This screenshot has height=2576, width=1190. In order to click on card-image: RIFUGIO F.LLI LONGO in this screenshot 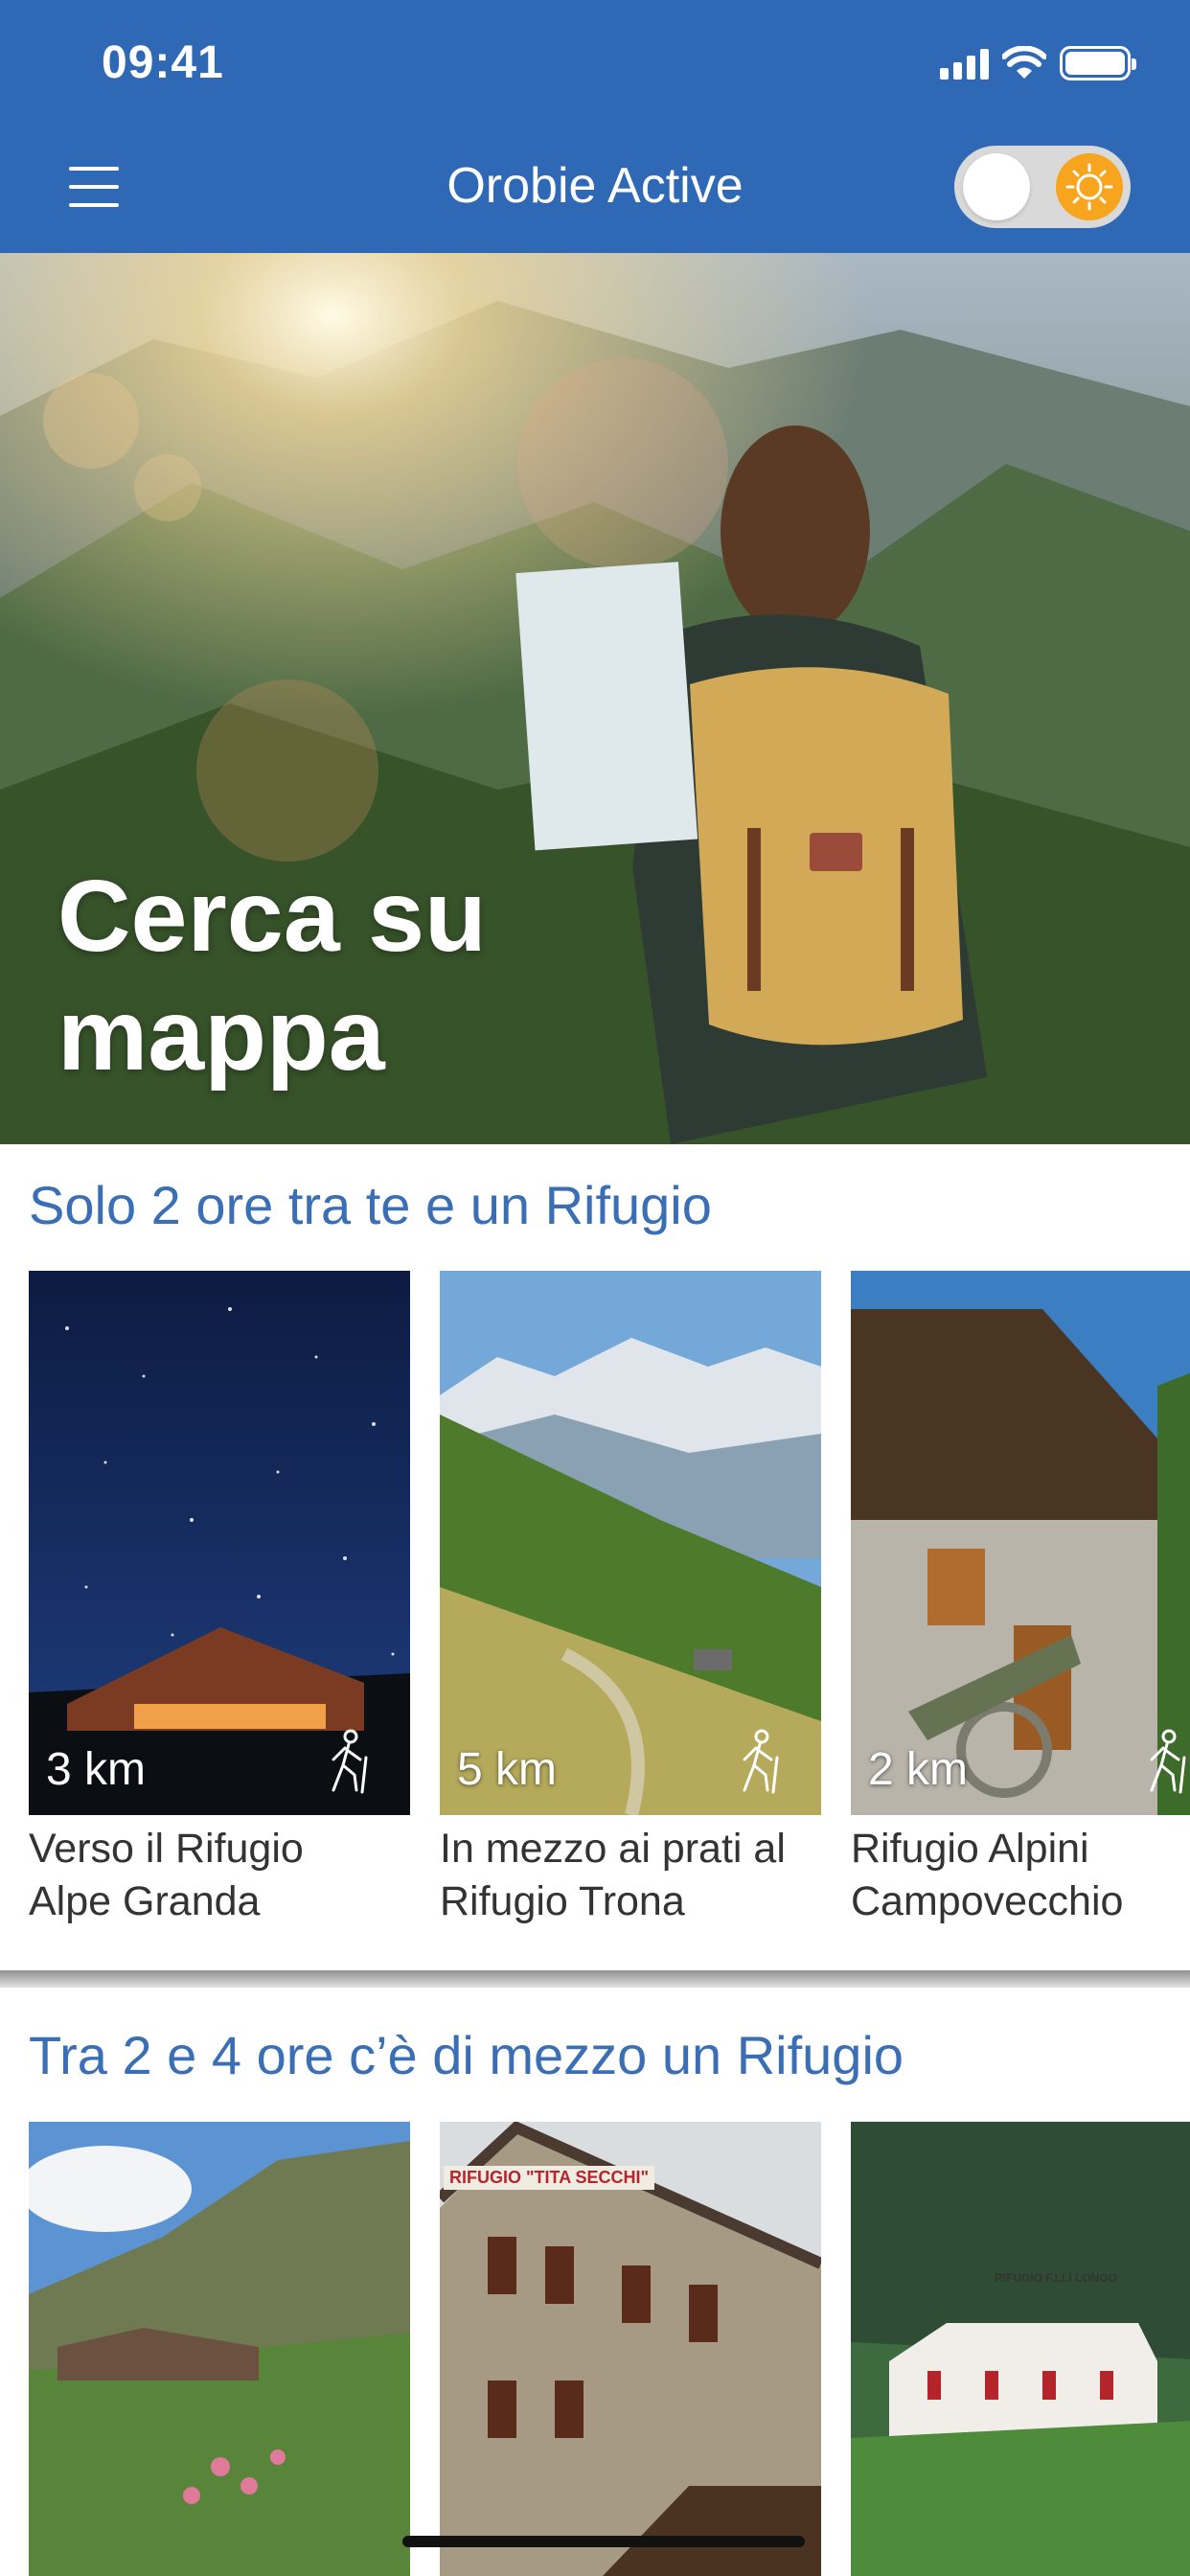, I will do `click(1020, 2349)`.